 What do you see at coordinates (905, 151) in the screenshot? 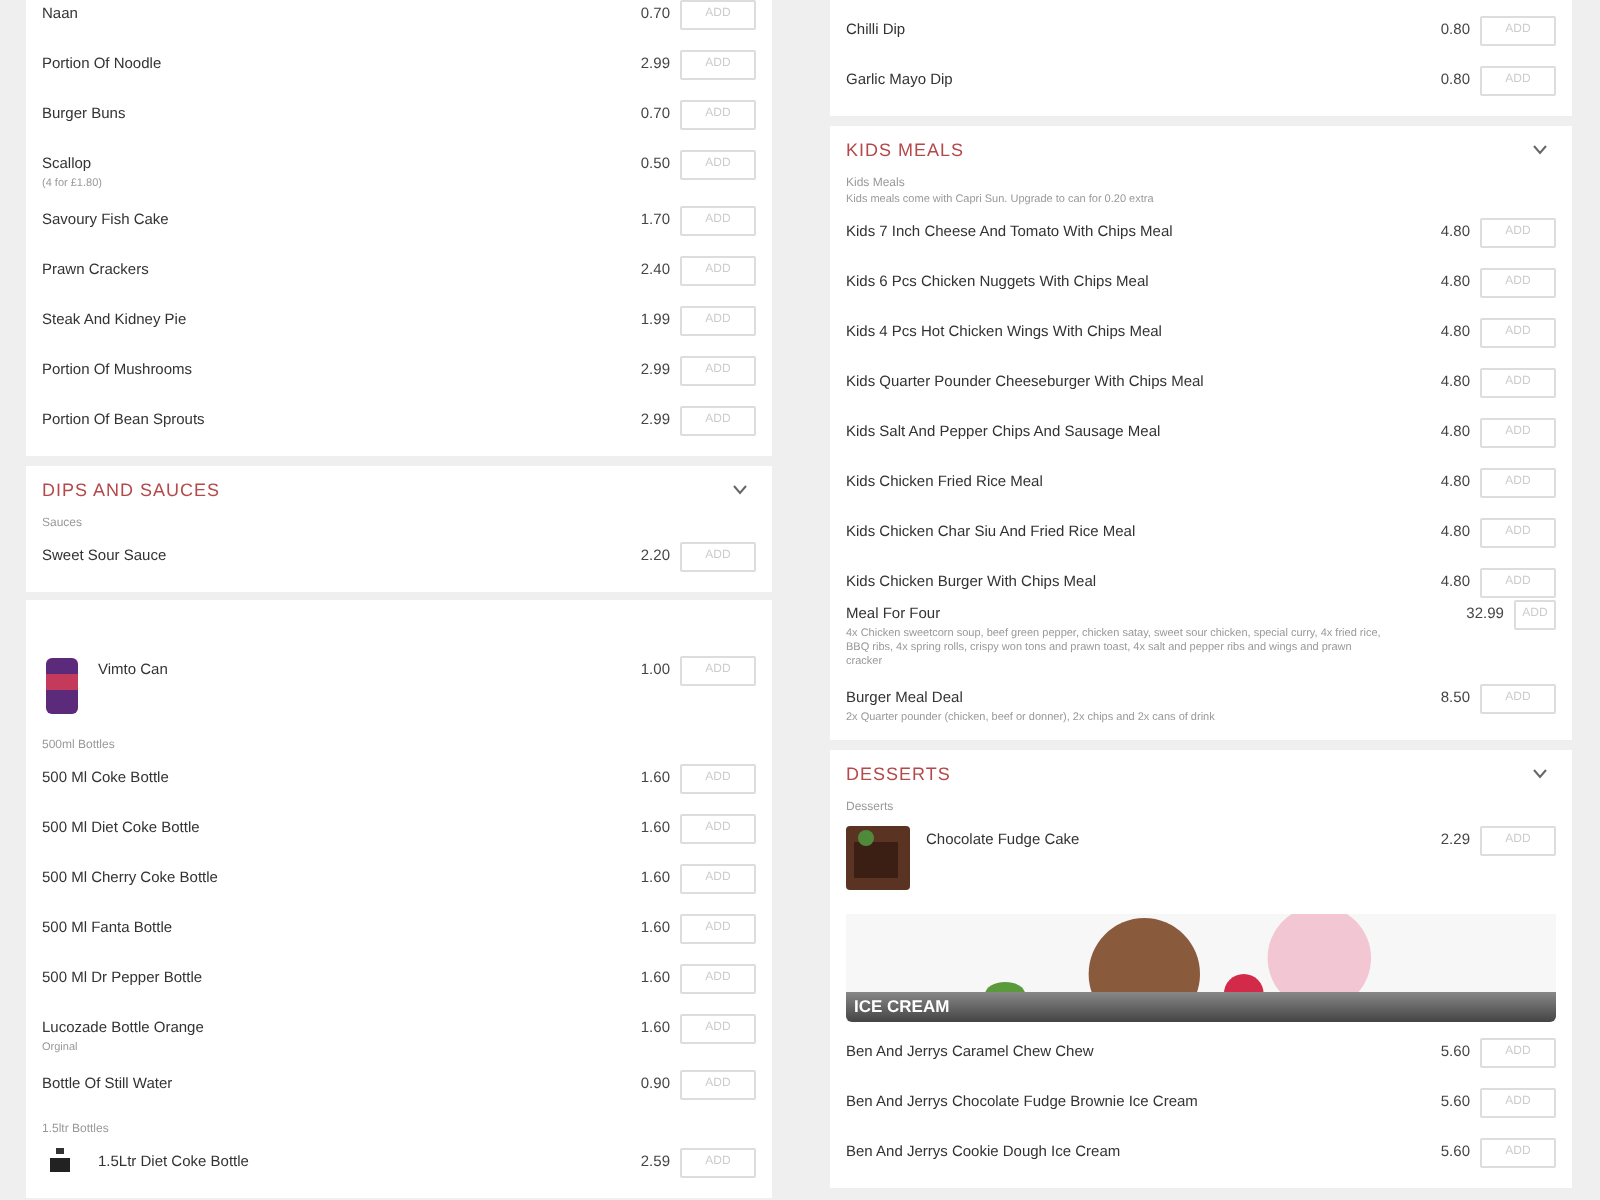
I see `section-title: KIDS MEALS` at bounding box center [905, 151].